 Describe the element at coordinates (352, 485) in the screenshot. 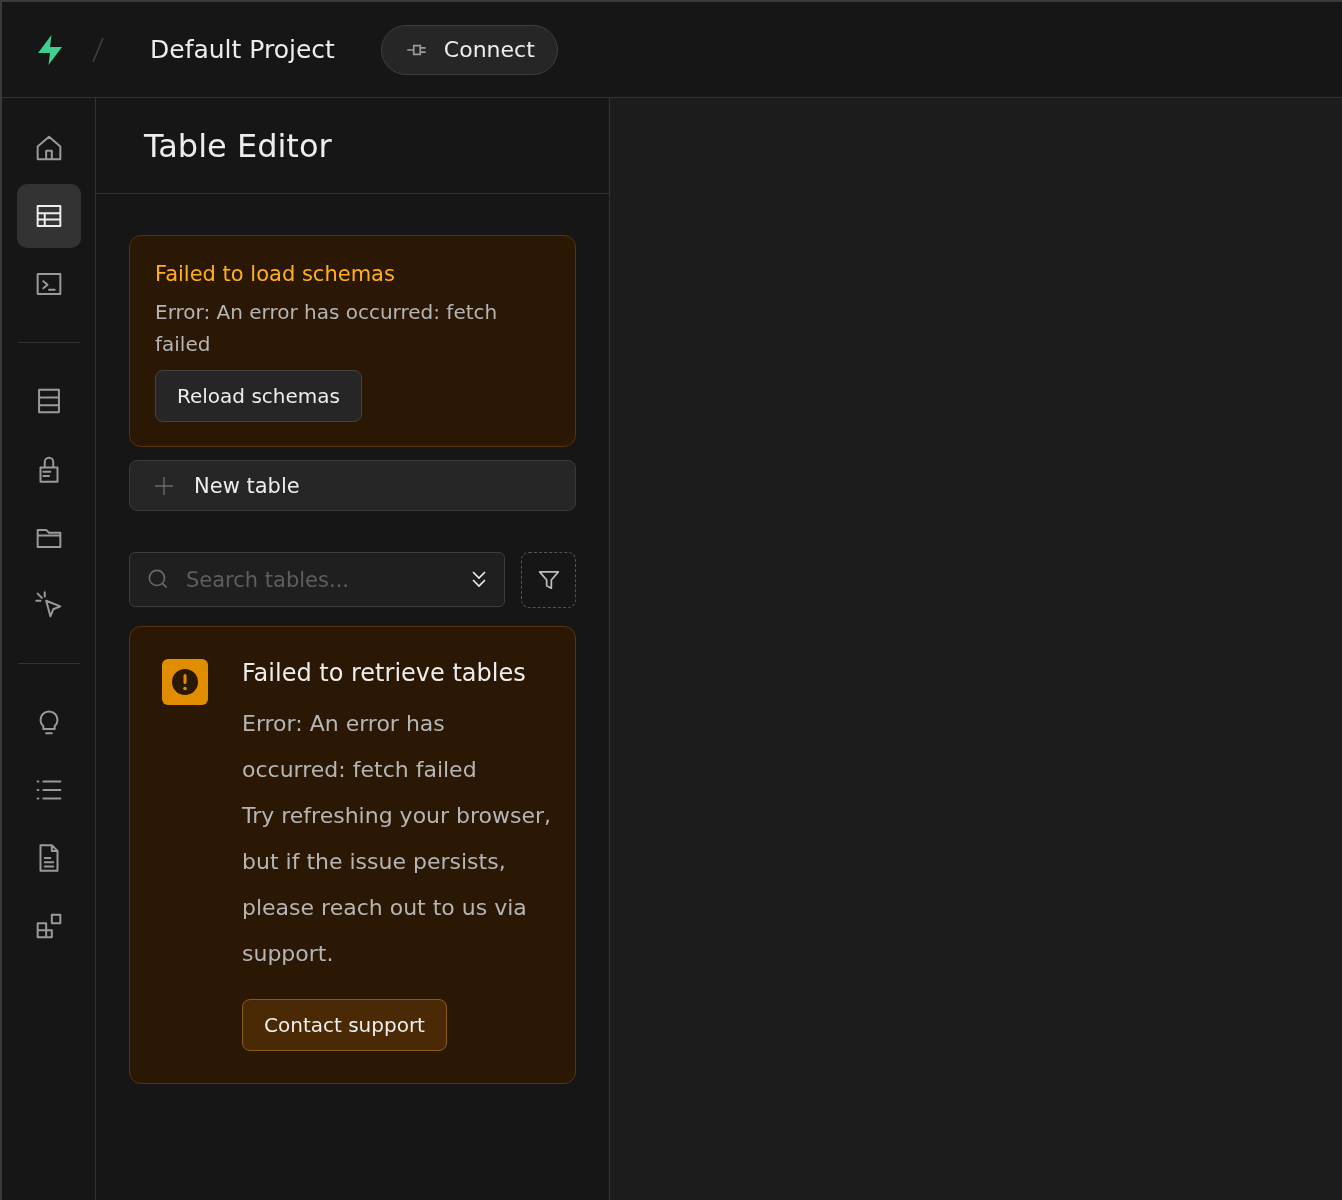

I see `new-table-button: New table` at that location.